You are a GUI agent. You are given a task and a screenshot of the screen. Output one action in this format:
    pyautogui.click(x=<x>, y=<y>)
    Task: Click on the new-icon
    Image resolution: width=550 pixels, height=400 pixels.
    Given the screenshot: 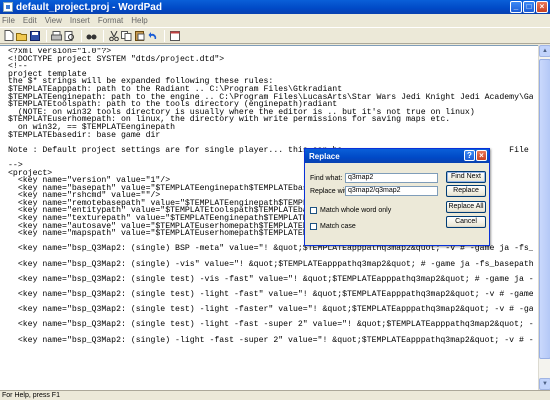 What is the action you would take?
    pyautogui.click(x=8, y=35)
    